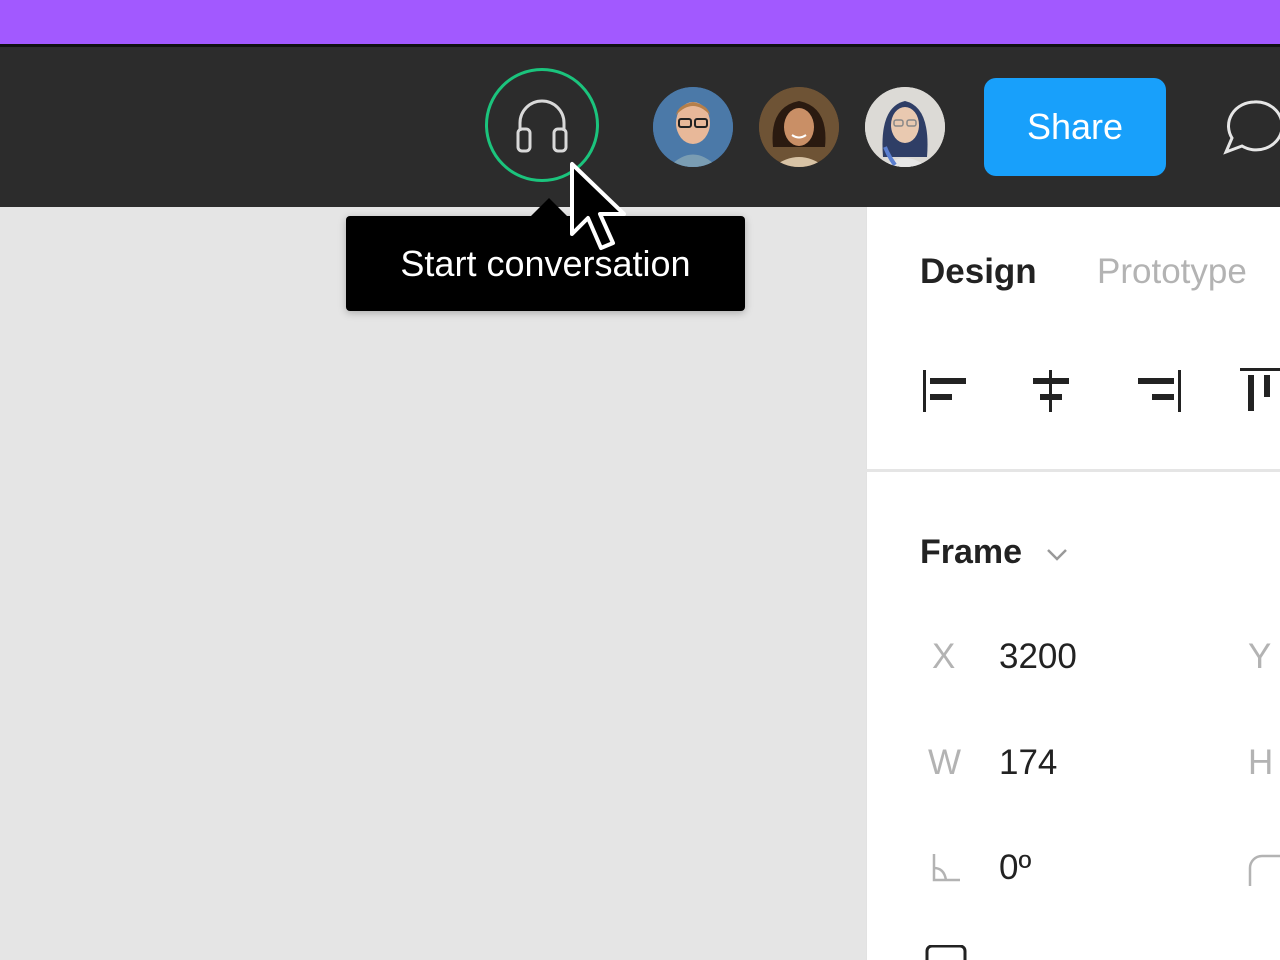 The width and height of the screenshot is (1280, 960). What do you see at coordinates (1057, 554) in the screenshot?
I see `chevron-down-icon` at bounding box center [1057, 554].